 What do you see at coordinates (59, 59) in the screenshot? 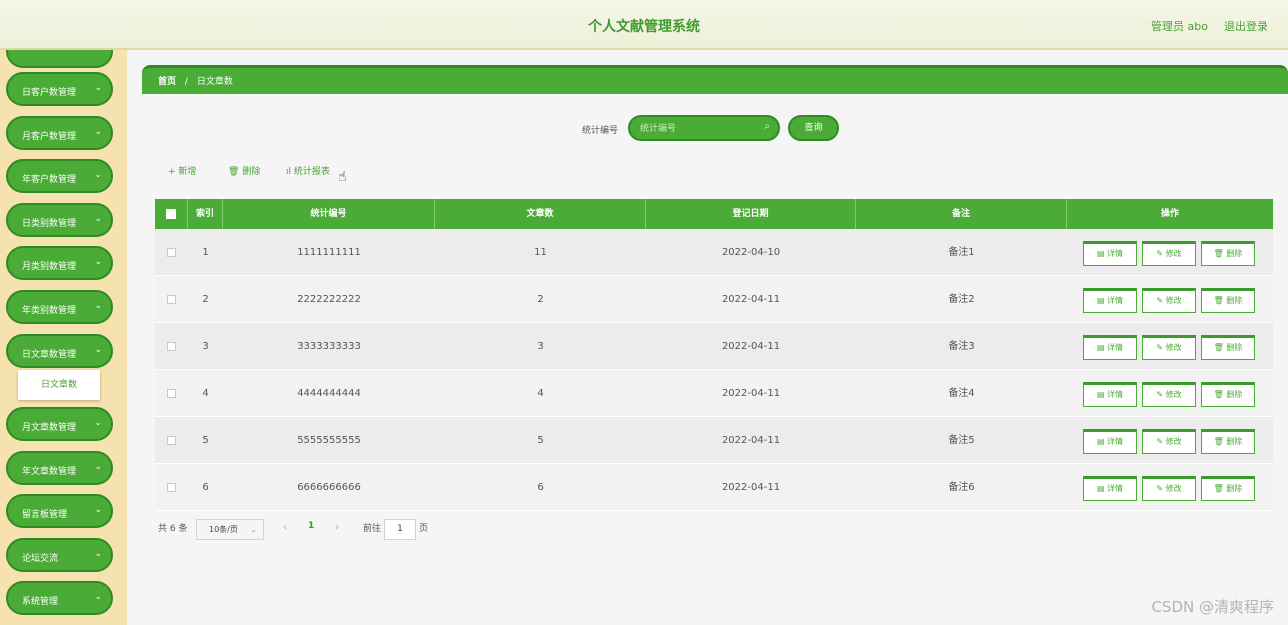
I see `sidebar-item-partial-top` at bounding box center [59, 59].